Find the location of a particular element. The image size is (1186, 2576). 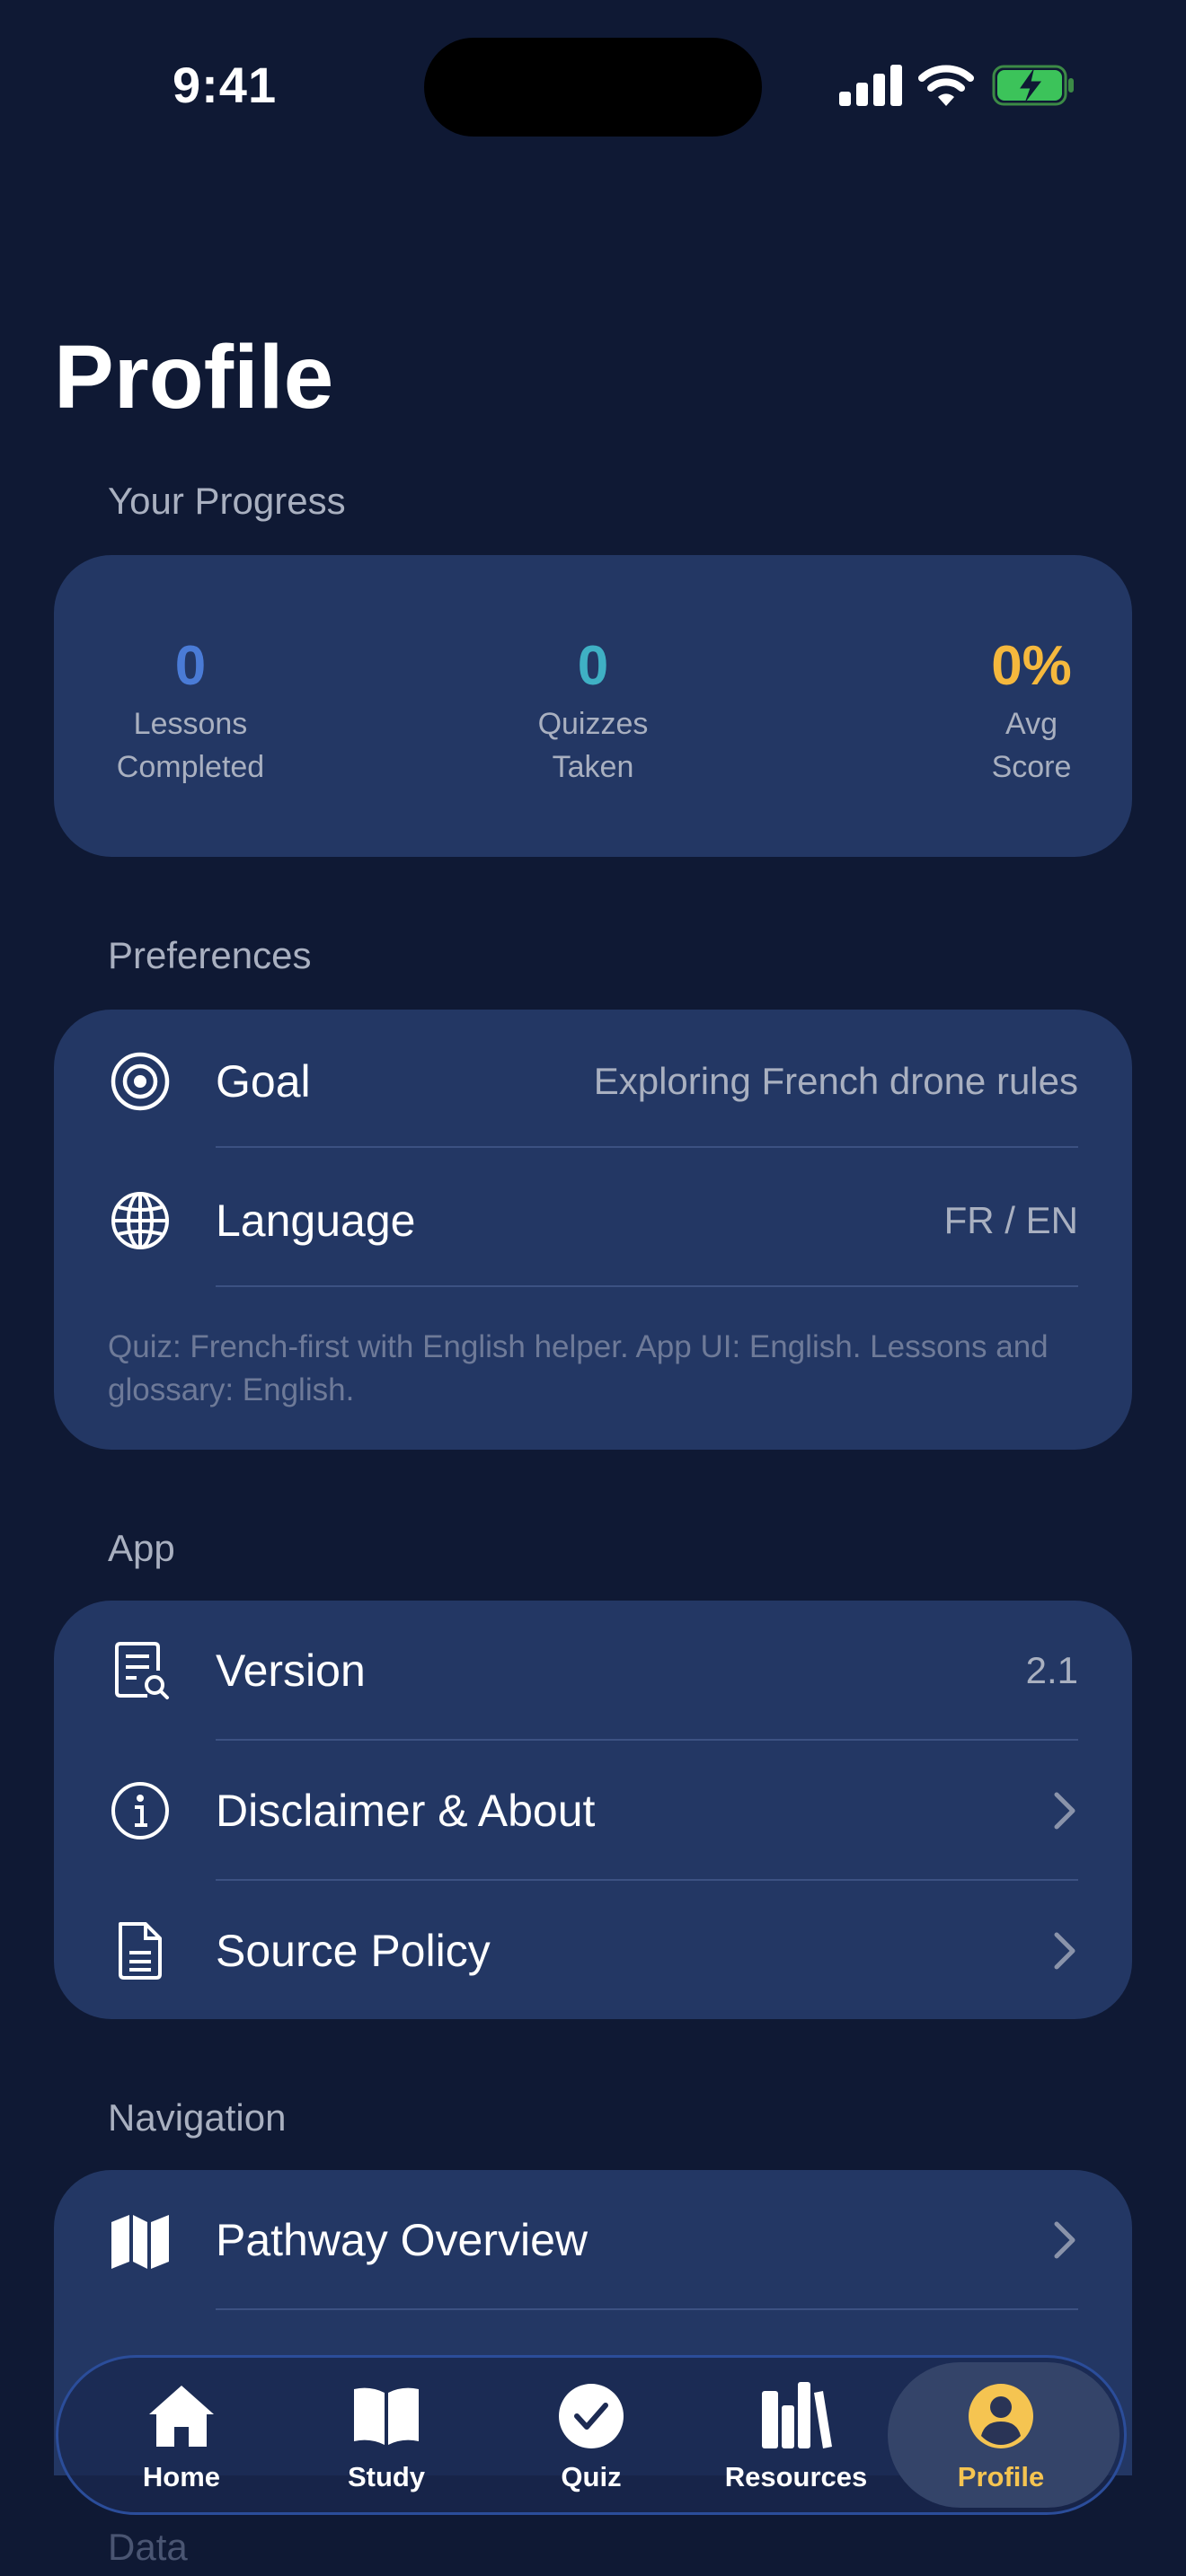

pathway-title: Pathway Overview is located at coordinates (402, 2240).